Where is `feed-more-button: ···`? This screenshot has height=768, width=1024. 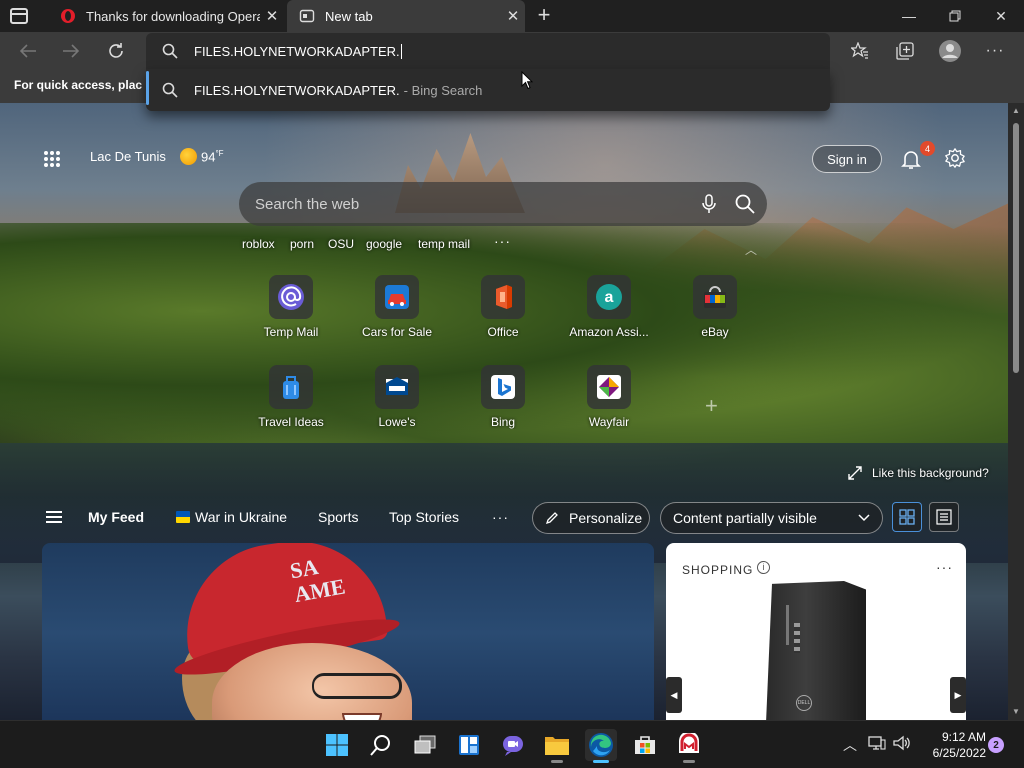 feed-more-button: ··· is located at coordinates (500, 517).